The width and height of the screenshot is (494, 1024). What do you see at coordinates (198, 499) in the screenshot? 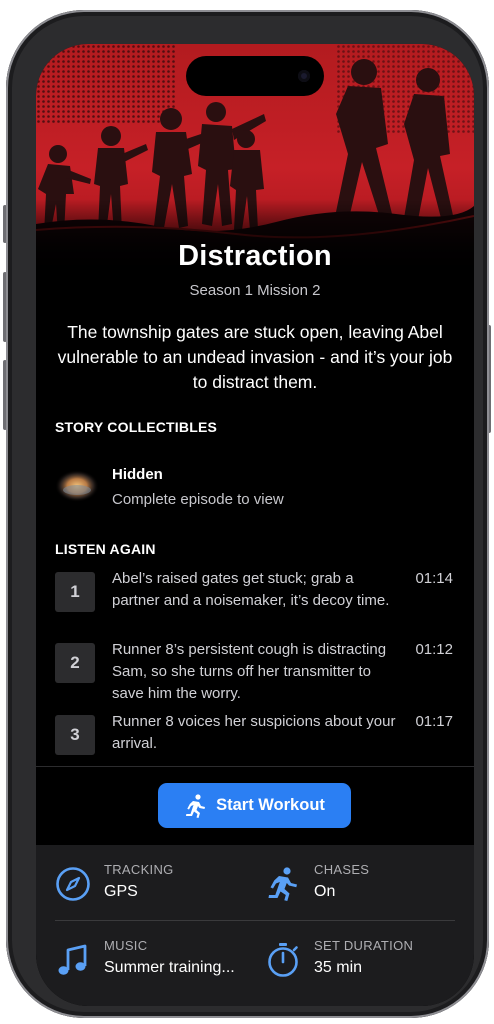
I see `collectible-subtitle: Complete episode to view` at bounding box center [198, 499].